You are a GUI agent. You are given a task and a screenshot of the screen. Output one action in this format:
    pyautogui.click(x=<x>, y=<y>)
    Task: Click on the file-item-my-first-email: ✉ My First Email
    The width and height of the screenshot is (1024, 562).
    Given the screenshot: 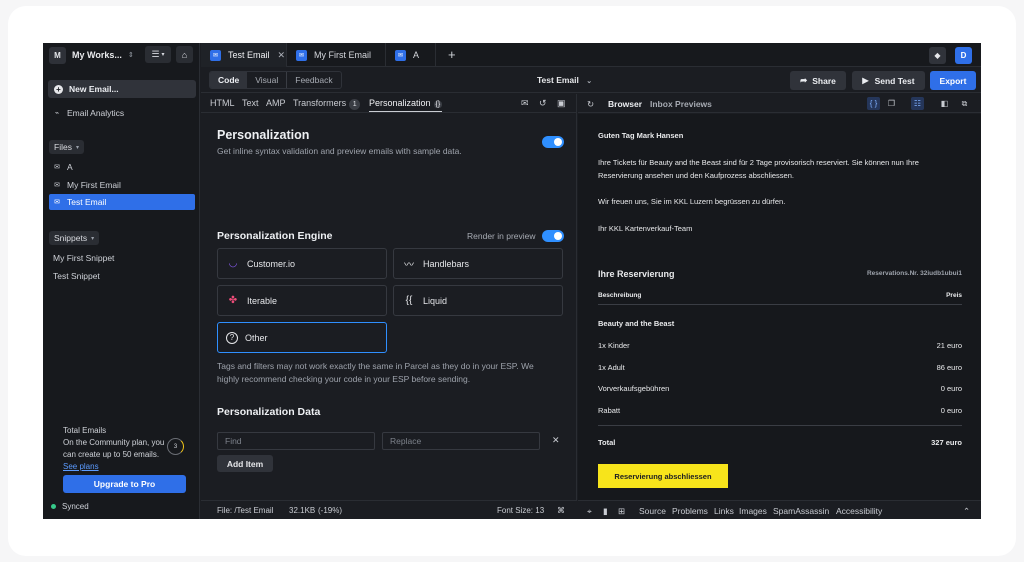 What is the action you would take?
    pyautogui.click(x=122, y=185)
    